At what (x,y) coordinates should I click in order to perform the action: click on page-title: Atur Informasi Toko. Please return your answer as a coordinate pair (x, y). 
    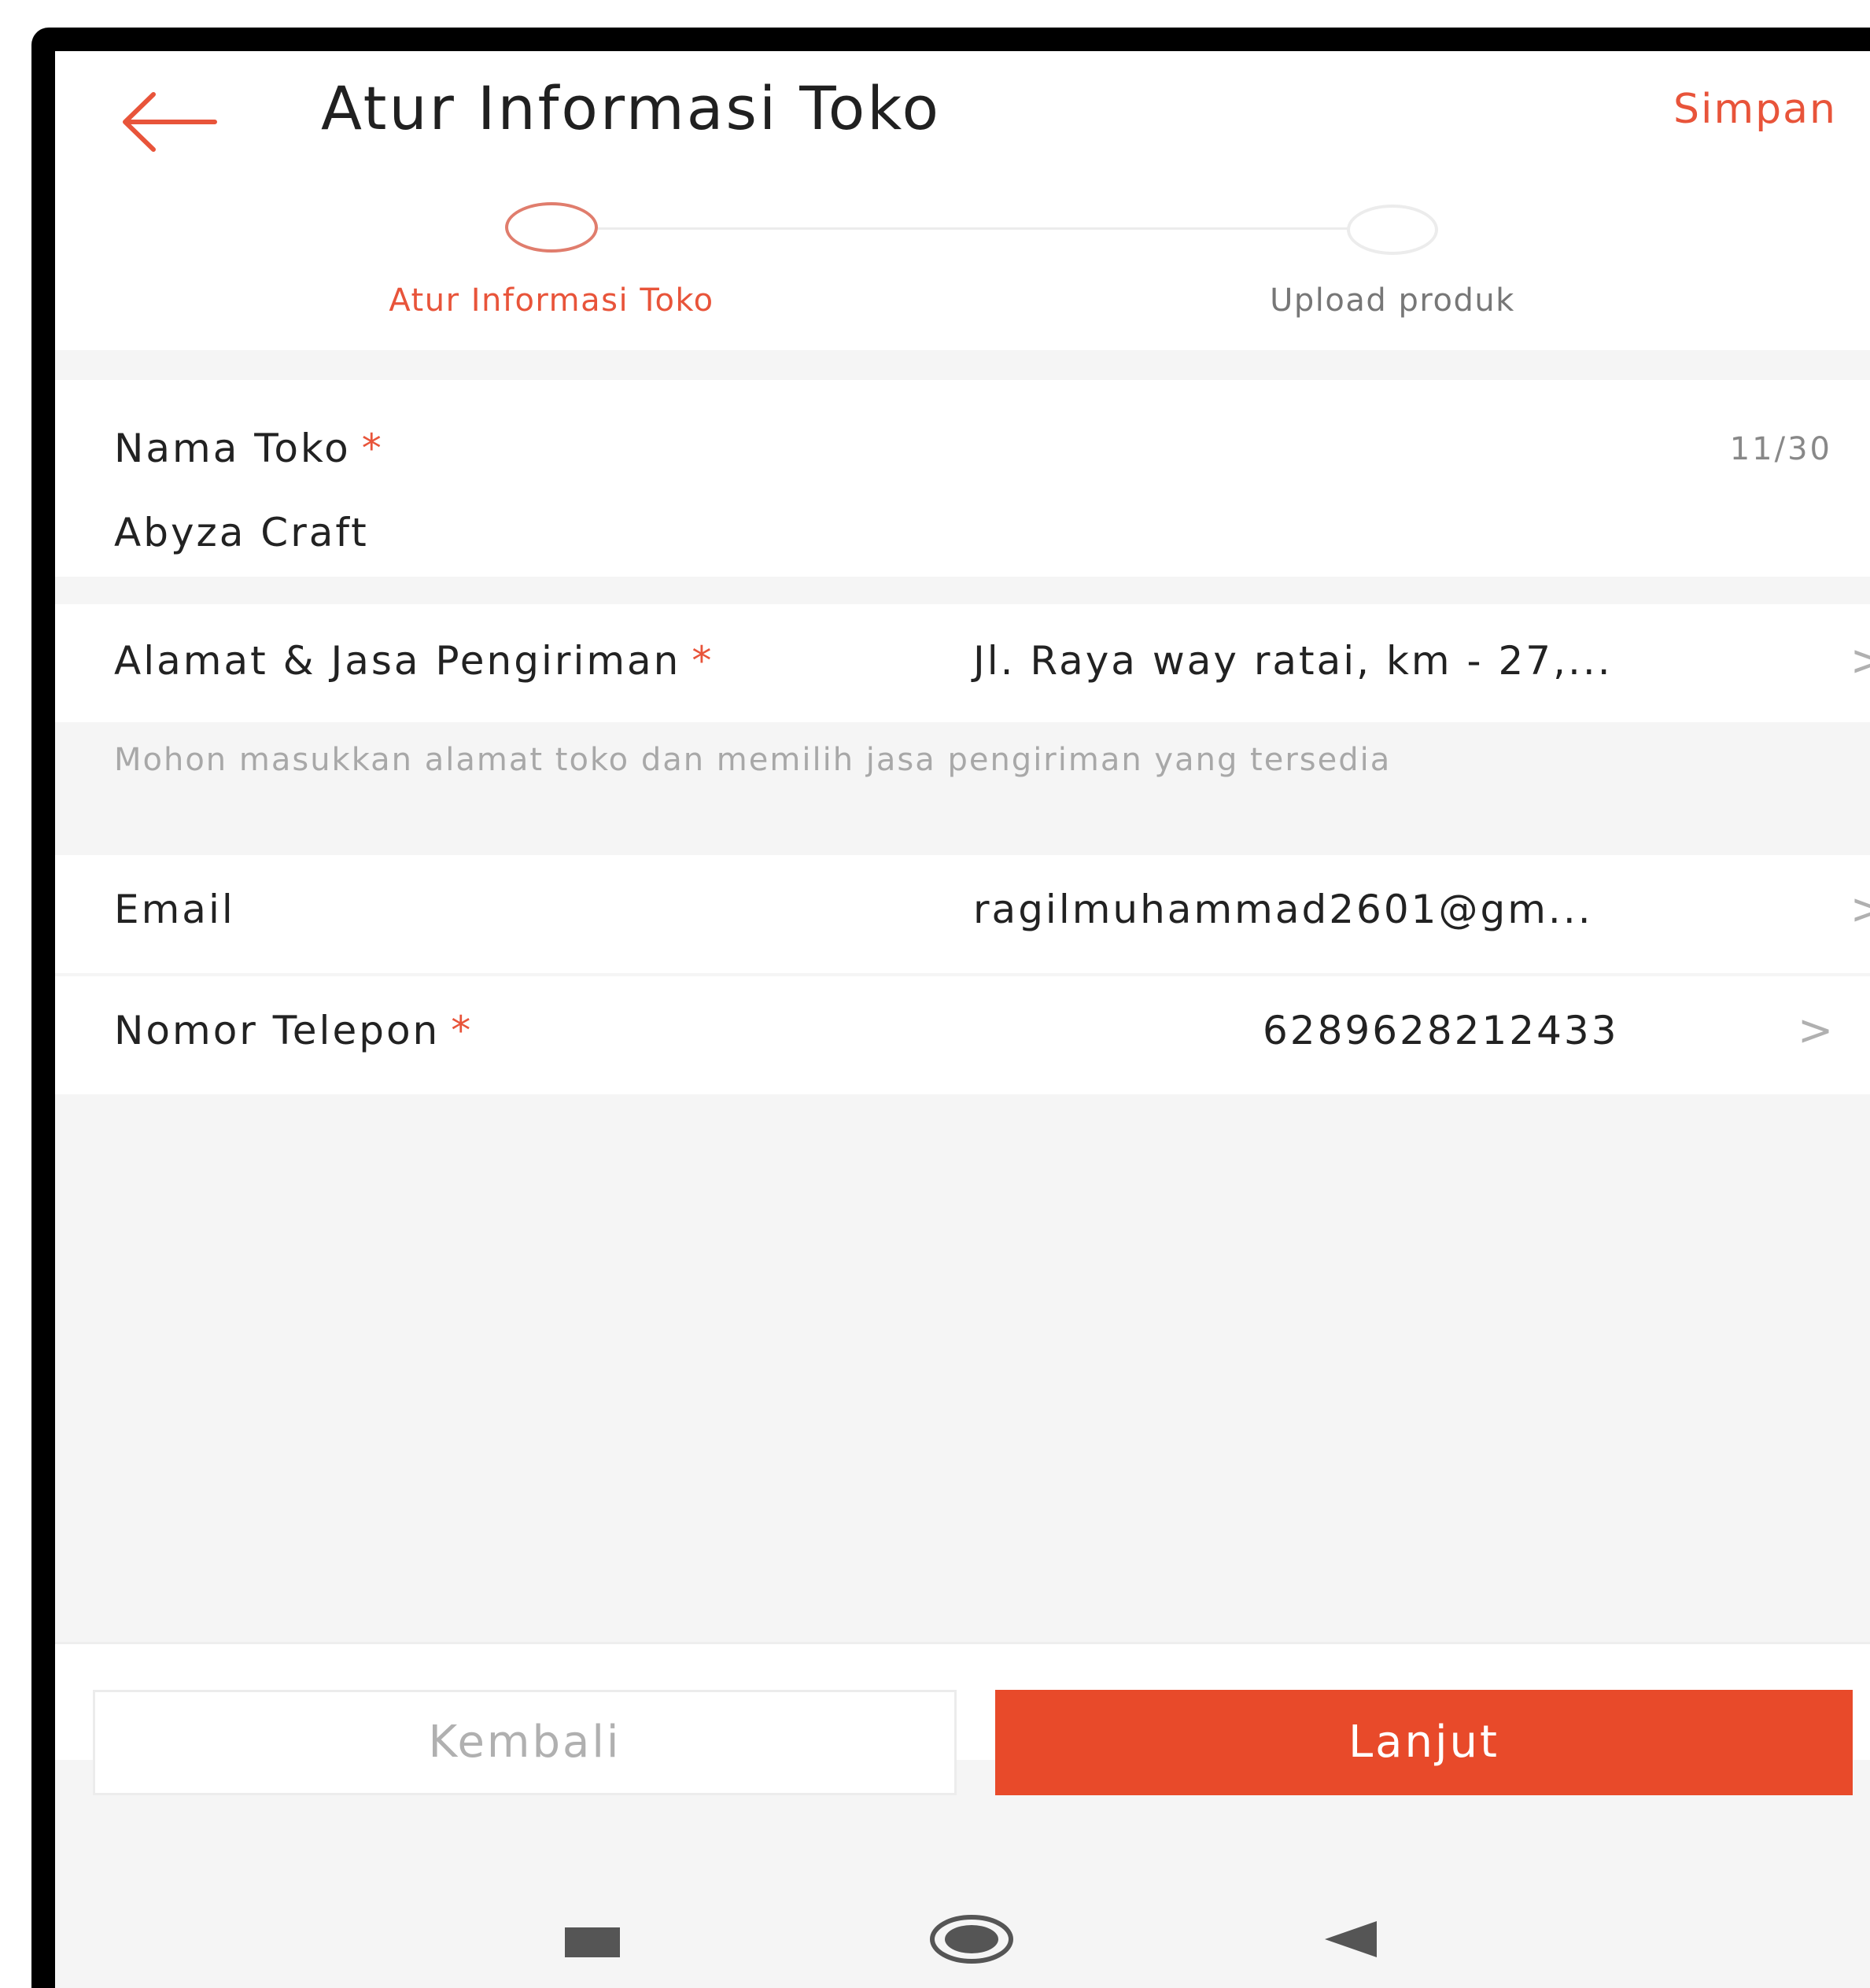
    Looking at the image, I should click on (631, 108).